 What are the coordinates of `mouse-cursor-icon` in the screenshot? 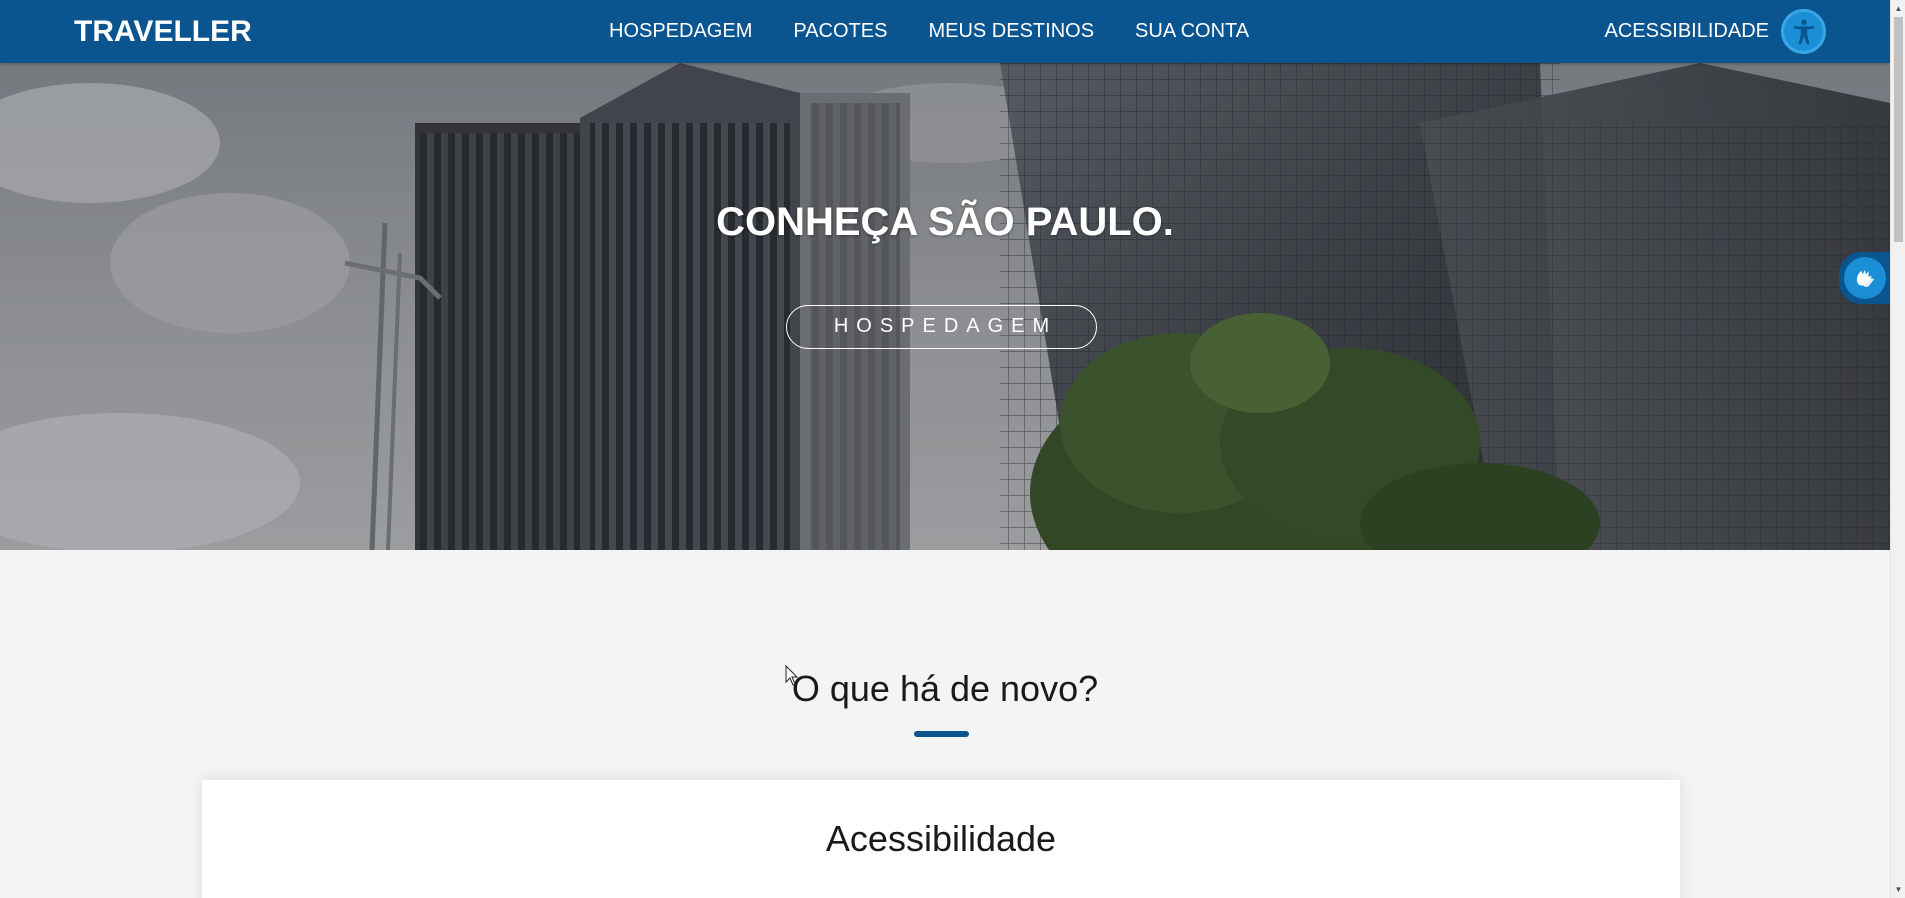 It's located at (792, 675).